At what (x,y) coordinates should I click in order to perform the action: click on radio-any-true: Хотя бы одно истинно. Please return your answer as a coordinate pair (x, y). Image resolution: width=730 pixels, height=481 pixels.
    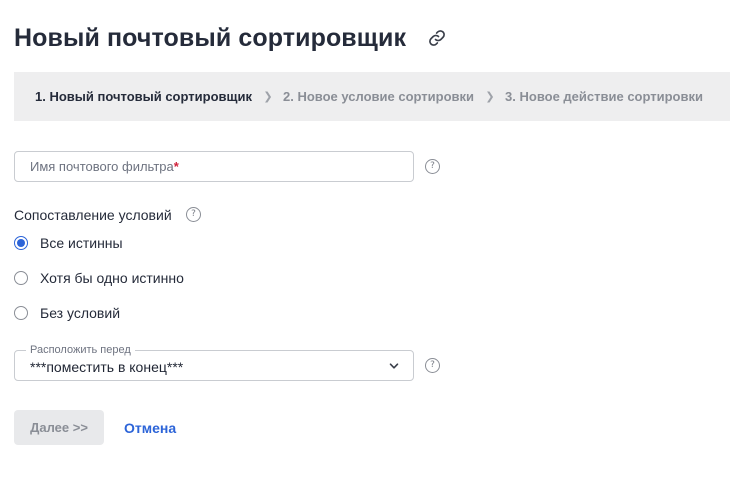
    Looking at the image, I should click on (99, 278).